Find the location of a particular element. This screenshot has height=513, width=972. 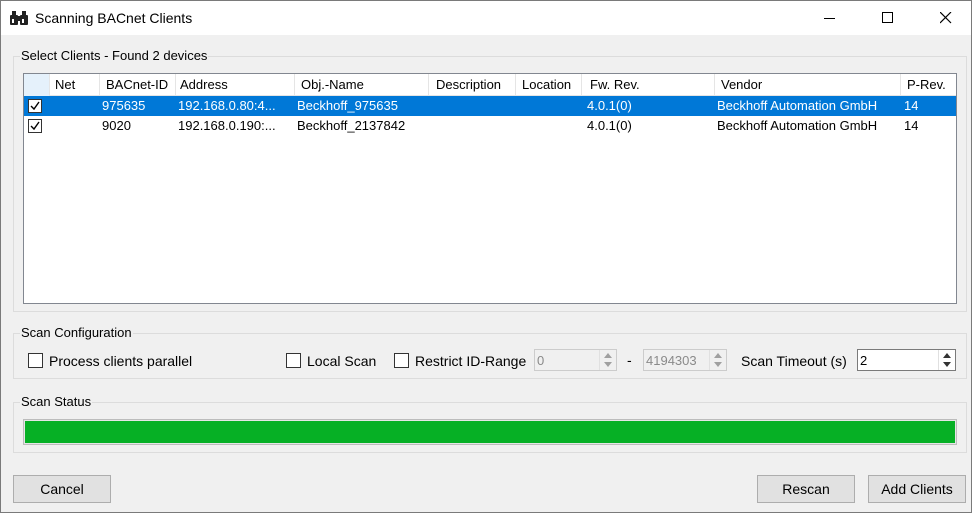

minimize-icon is located at coordinates (829, 18).